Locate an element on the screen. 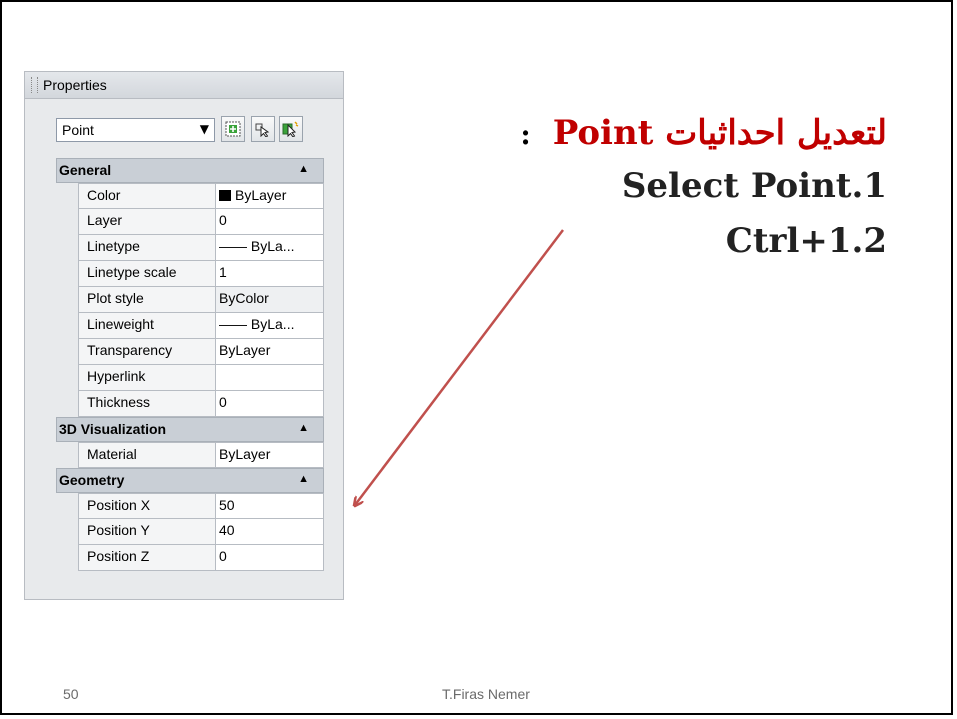  property-row: Color ByLayer is located at coordinates (190, 196).